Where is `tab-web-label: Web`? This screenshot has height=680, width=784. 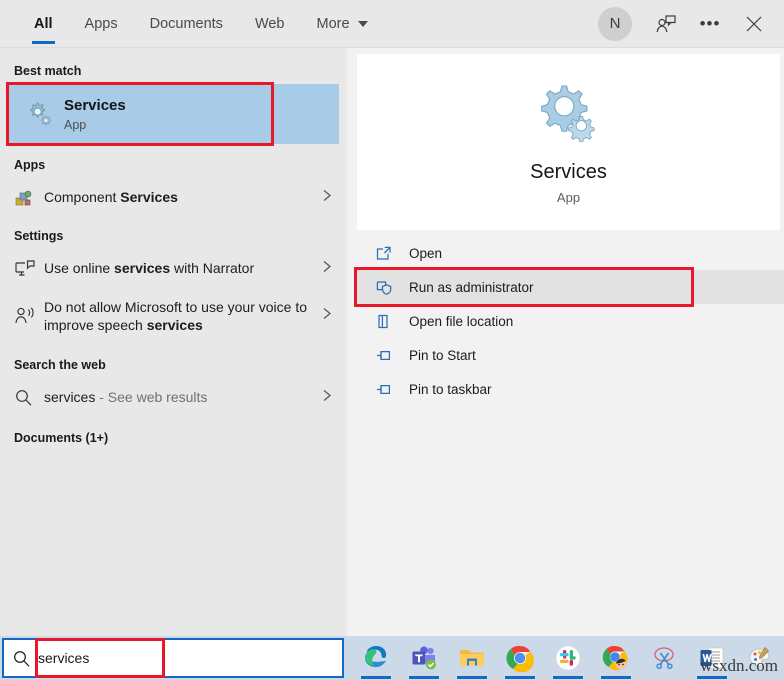
tab-web-label: Web is located at coordinates (269, 23).